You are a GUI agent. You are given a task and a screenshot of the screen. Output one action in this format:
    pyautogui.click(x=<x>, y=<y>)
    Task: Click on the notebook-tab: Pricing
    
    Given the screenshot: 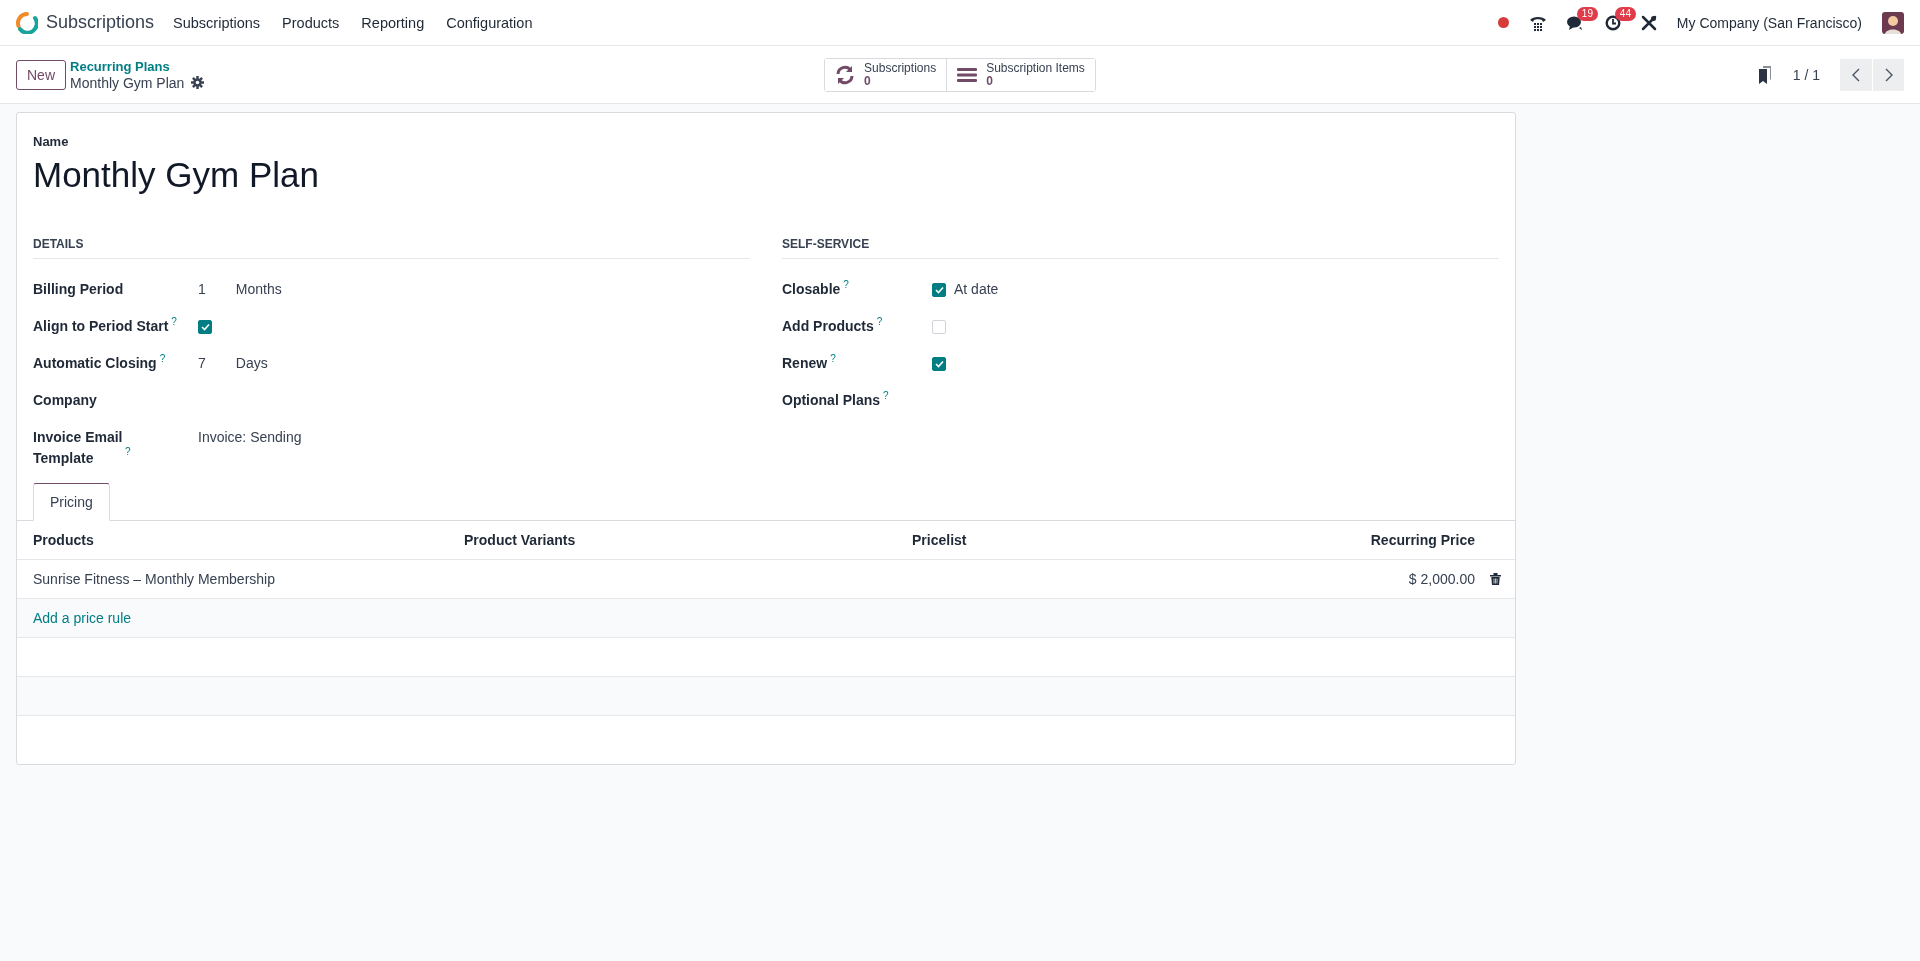 What is the action you would take?
    pyautogui.click(x=71, y=502)
    